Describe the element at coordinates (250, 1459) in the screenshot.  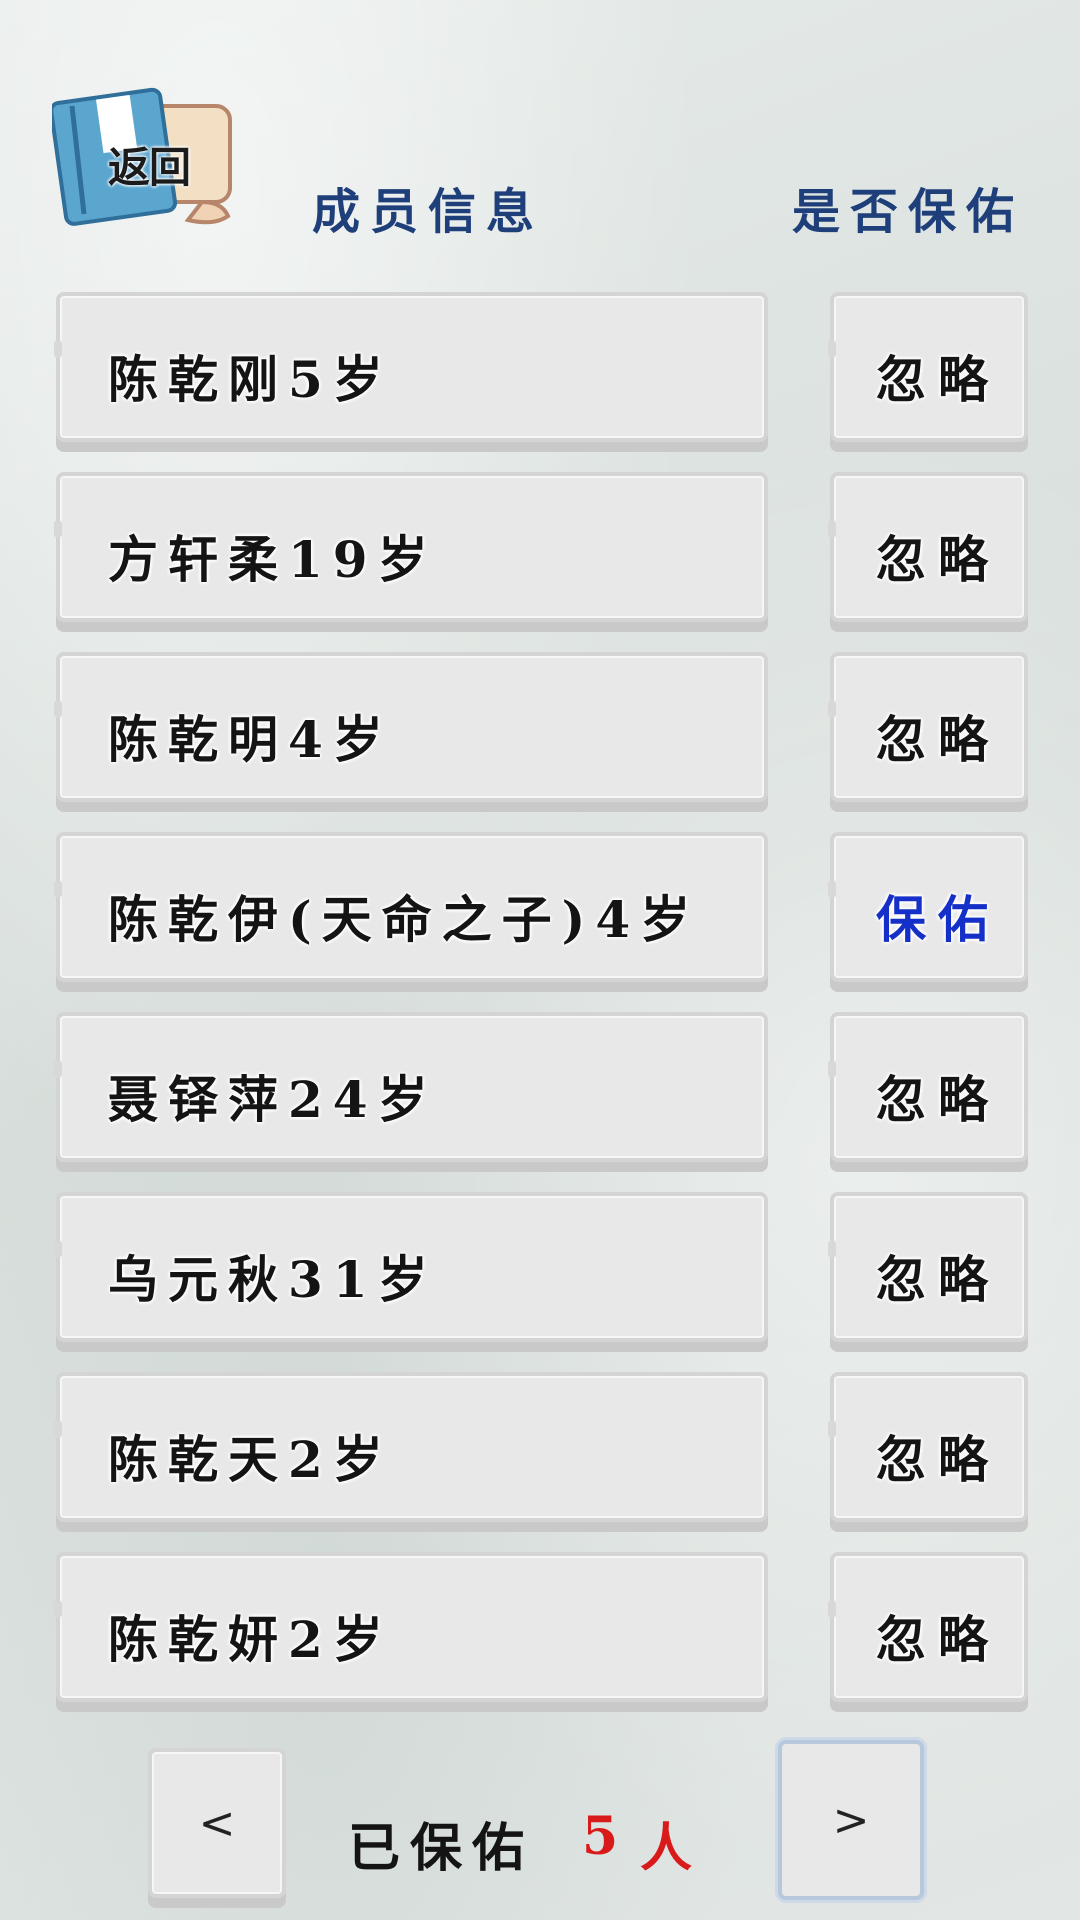
I see `member-name: 陈乾天2岁` at that location.